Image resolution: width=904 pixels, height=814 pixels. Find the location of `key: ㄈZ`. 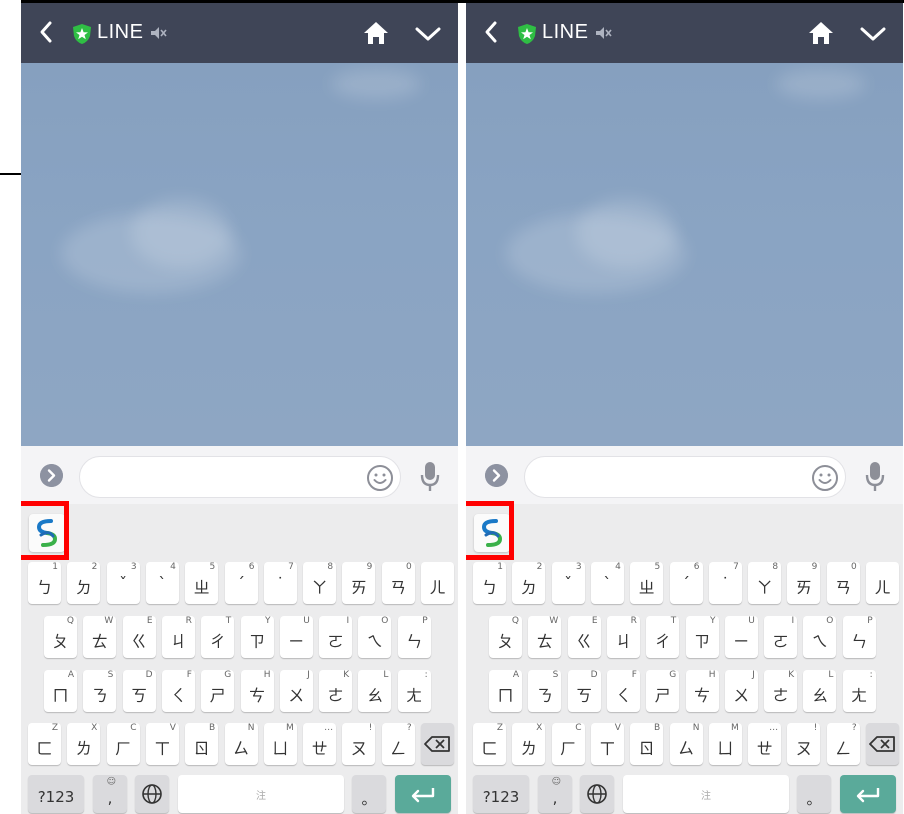

key: ㄈZ is located at coordinates (489, 744).